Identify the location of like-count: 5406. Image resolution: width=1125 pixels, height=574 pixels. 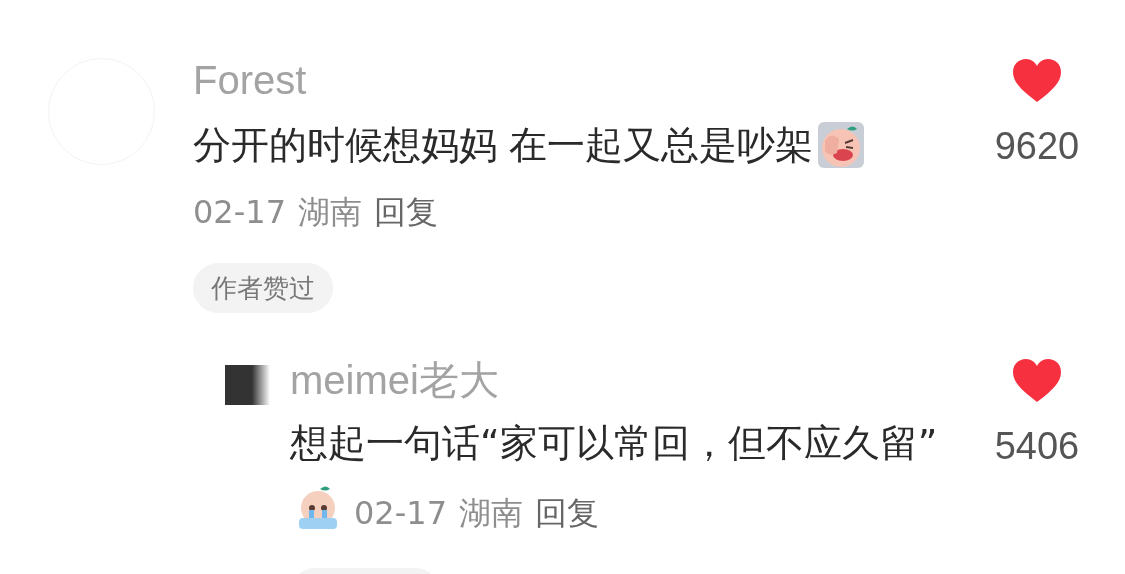
(1037, 446).